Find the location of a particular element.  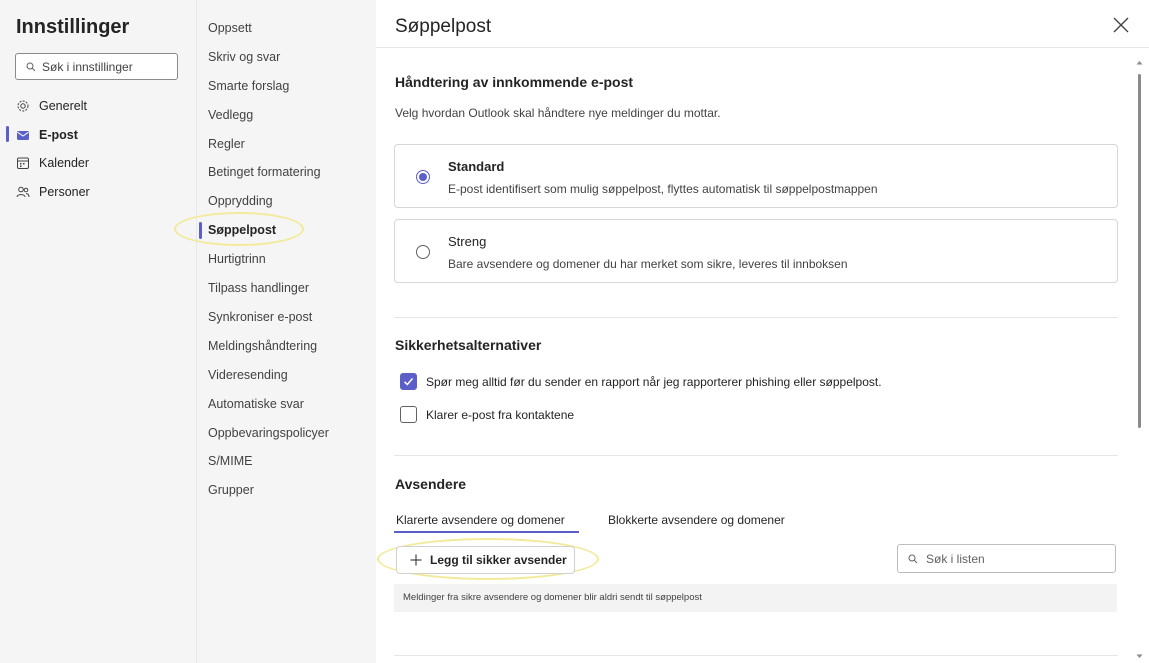

nav-item-hurtigtrinn: Hurtigtrinn is located at coordinates (237, 259).